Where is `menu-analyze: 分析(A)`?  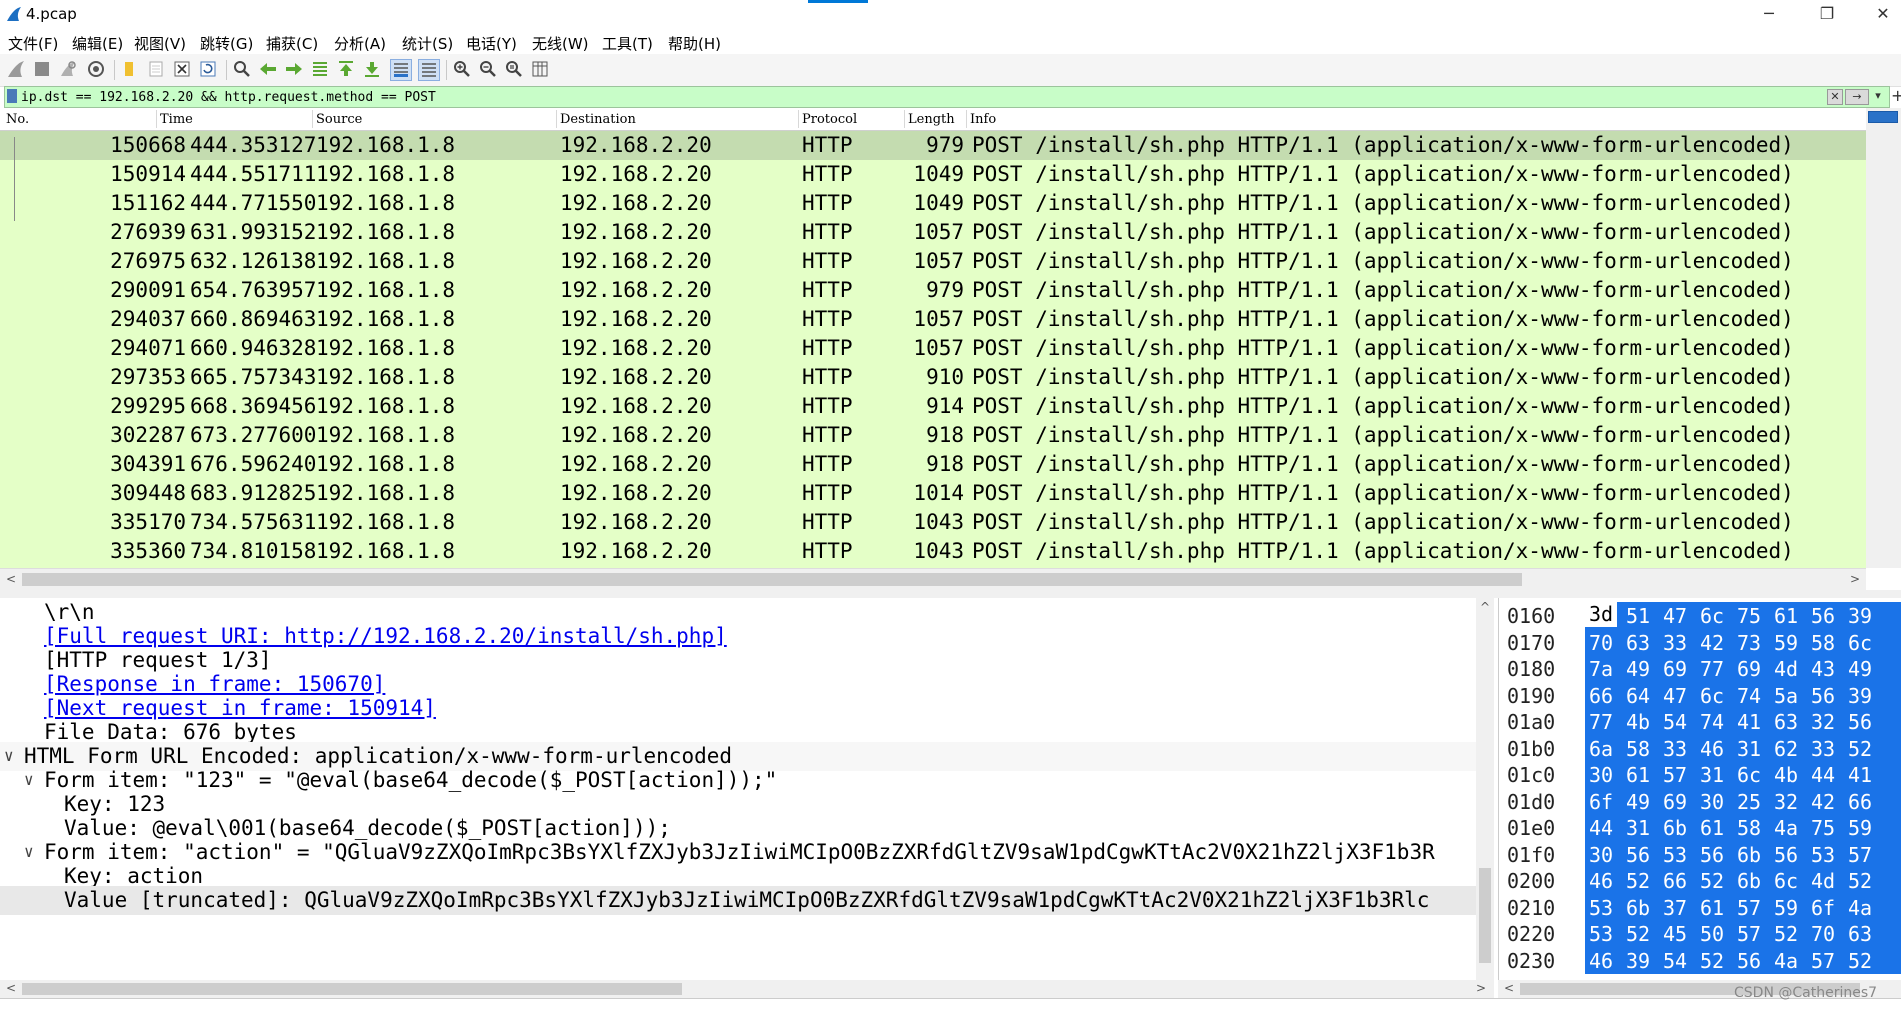
menu-analyze: 分析(A) is located at coordinates (360, 43).